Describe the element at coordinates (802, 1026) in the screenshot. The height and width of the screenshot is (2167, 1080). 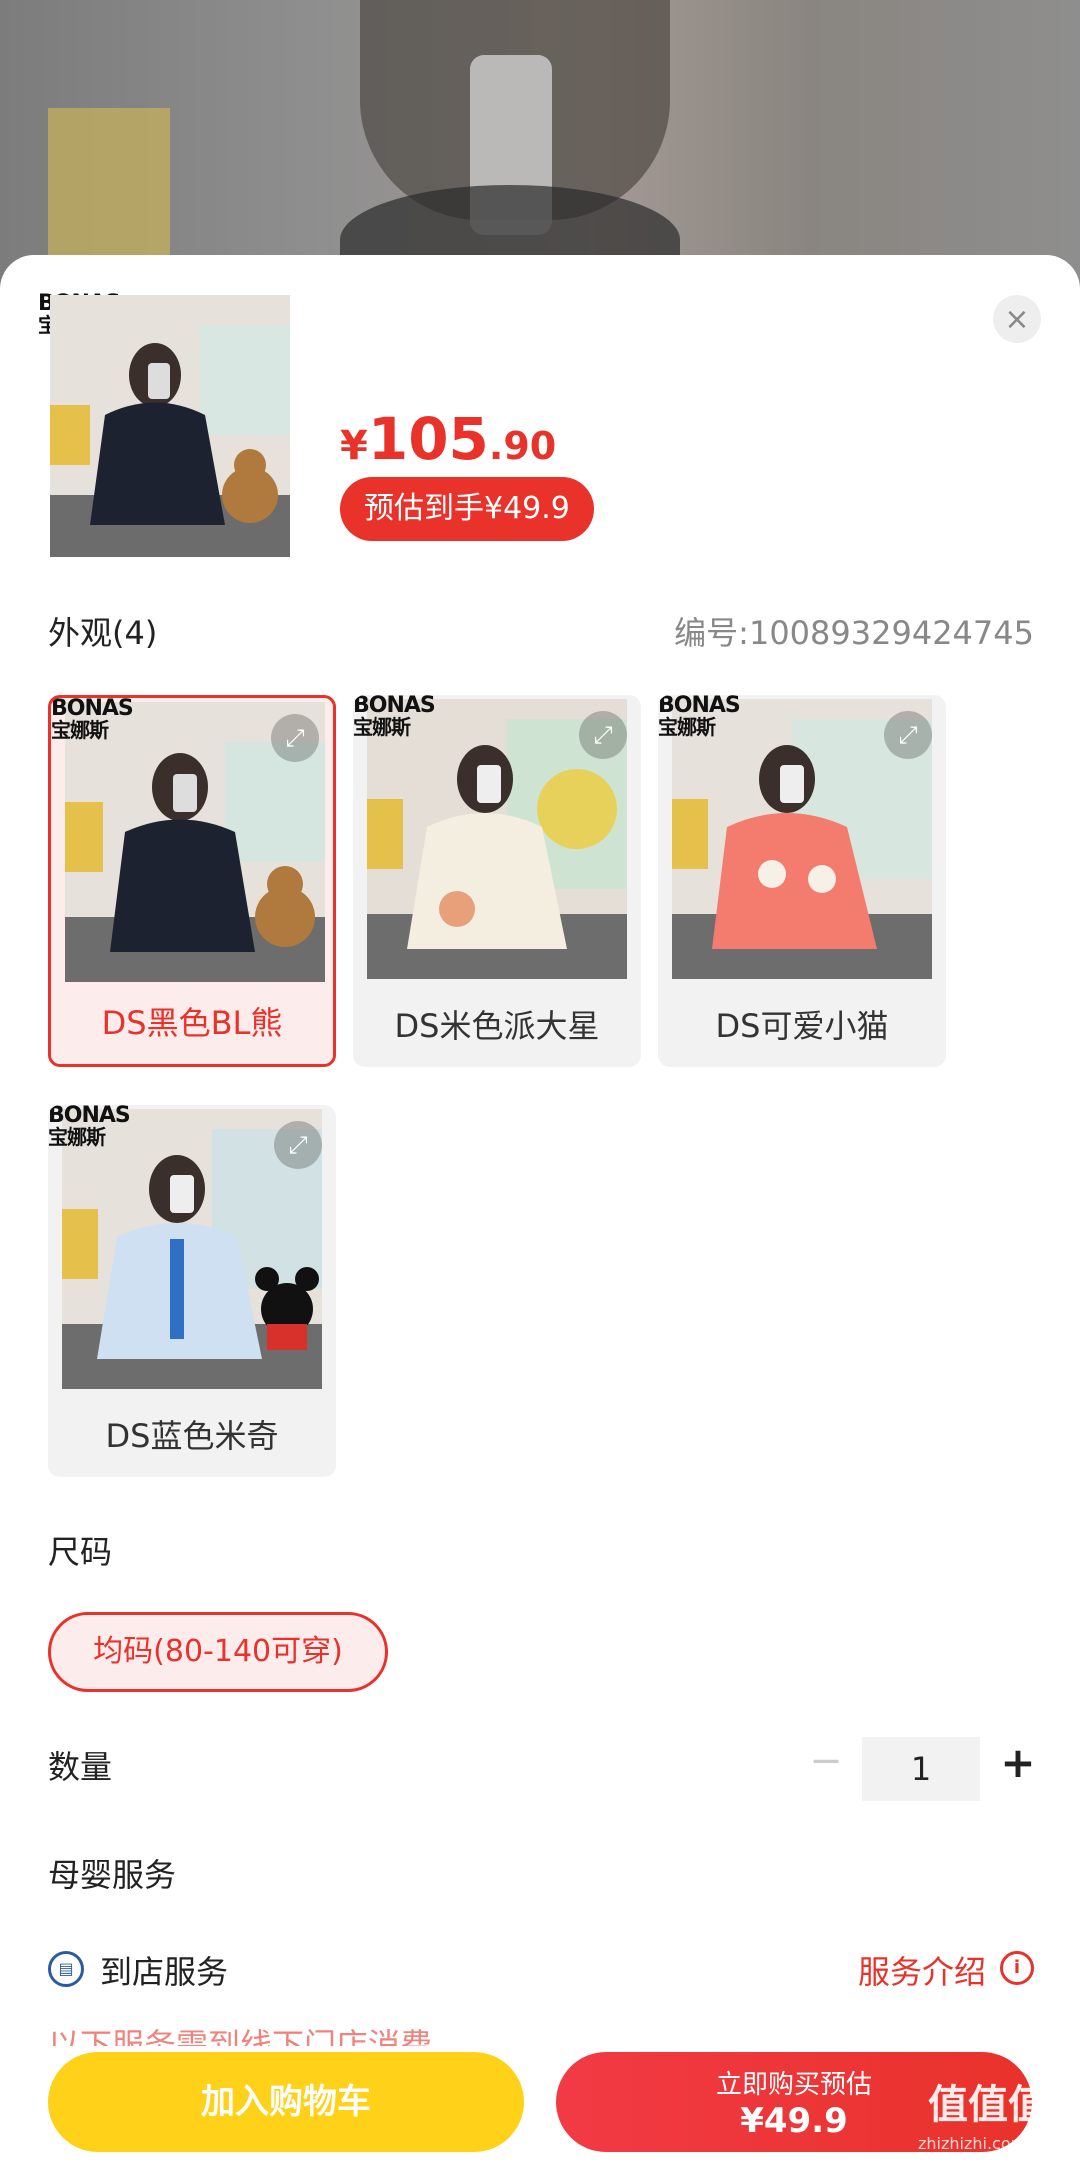
I see `option-label: DS可爱小猫` at that location.